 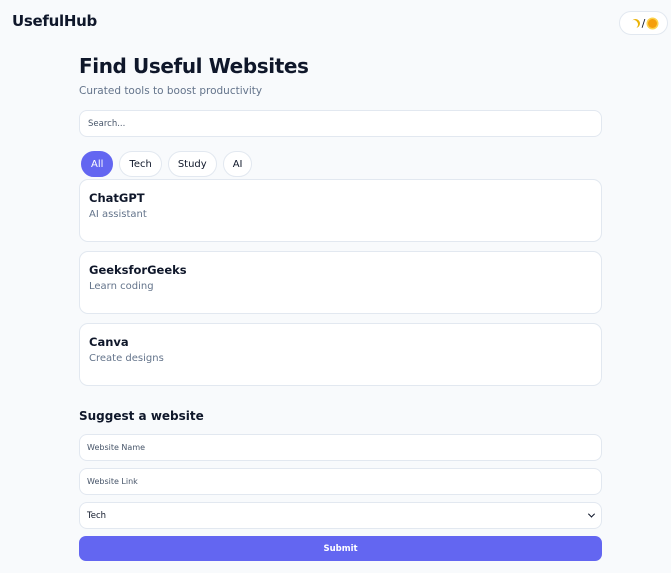 What do you see at coordinates (591, 514) in the screenshot?
I see `chevron-down-icon` at bounding box center [591, 514].